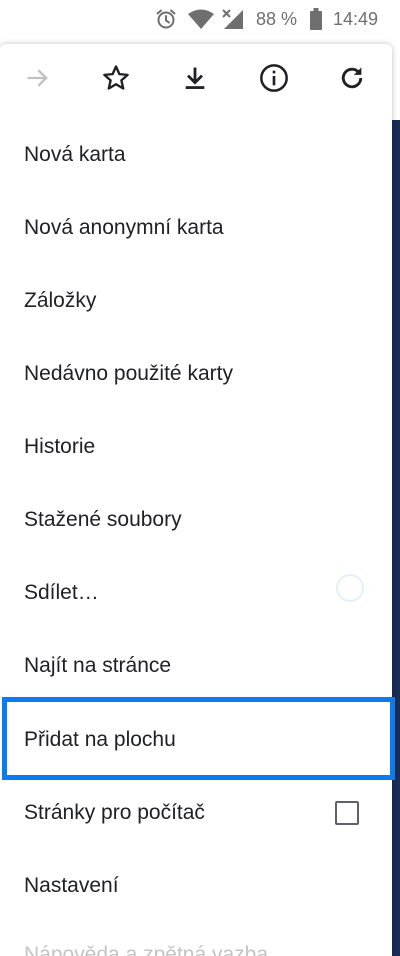 The image size is (400, 956). What do you see at coordinates (196, 937) in the screenshot?
I see `menu-item-help-feedback: Nápověda a zpětná vazba` at bounding box center [196, 937].